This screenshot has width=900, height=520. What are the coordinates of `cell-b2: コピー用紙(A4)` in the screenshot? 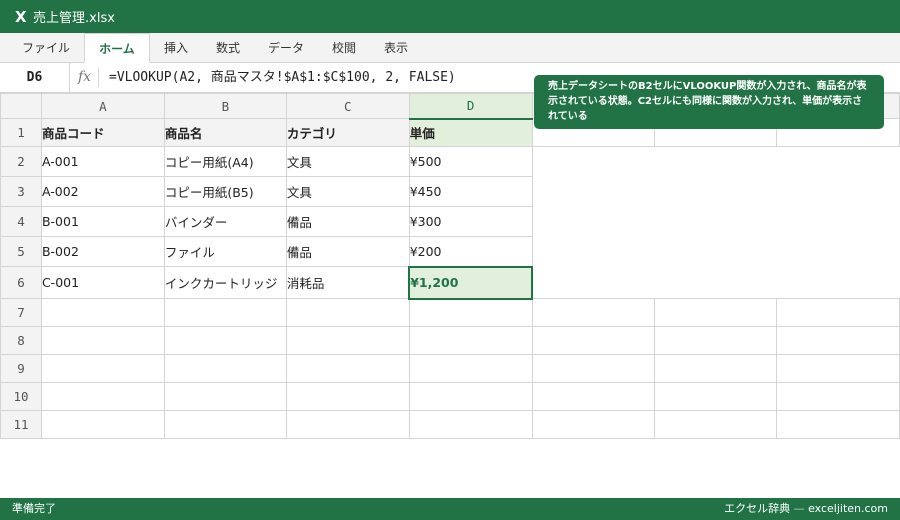 It's located at (225, 161).